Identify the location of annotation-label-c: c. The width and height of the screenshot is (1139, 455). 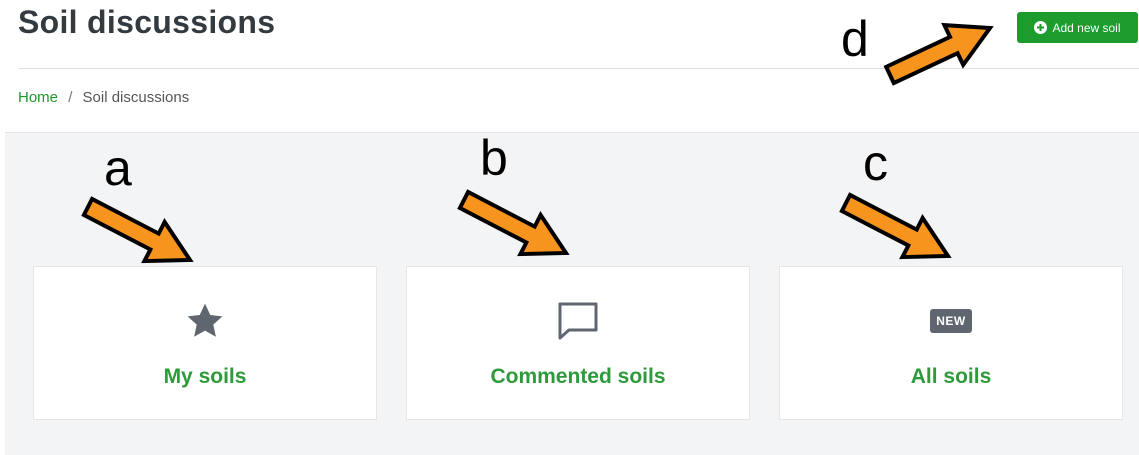
(875, 163).